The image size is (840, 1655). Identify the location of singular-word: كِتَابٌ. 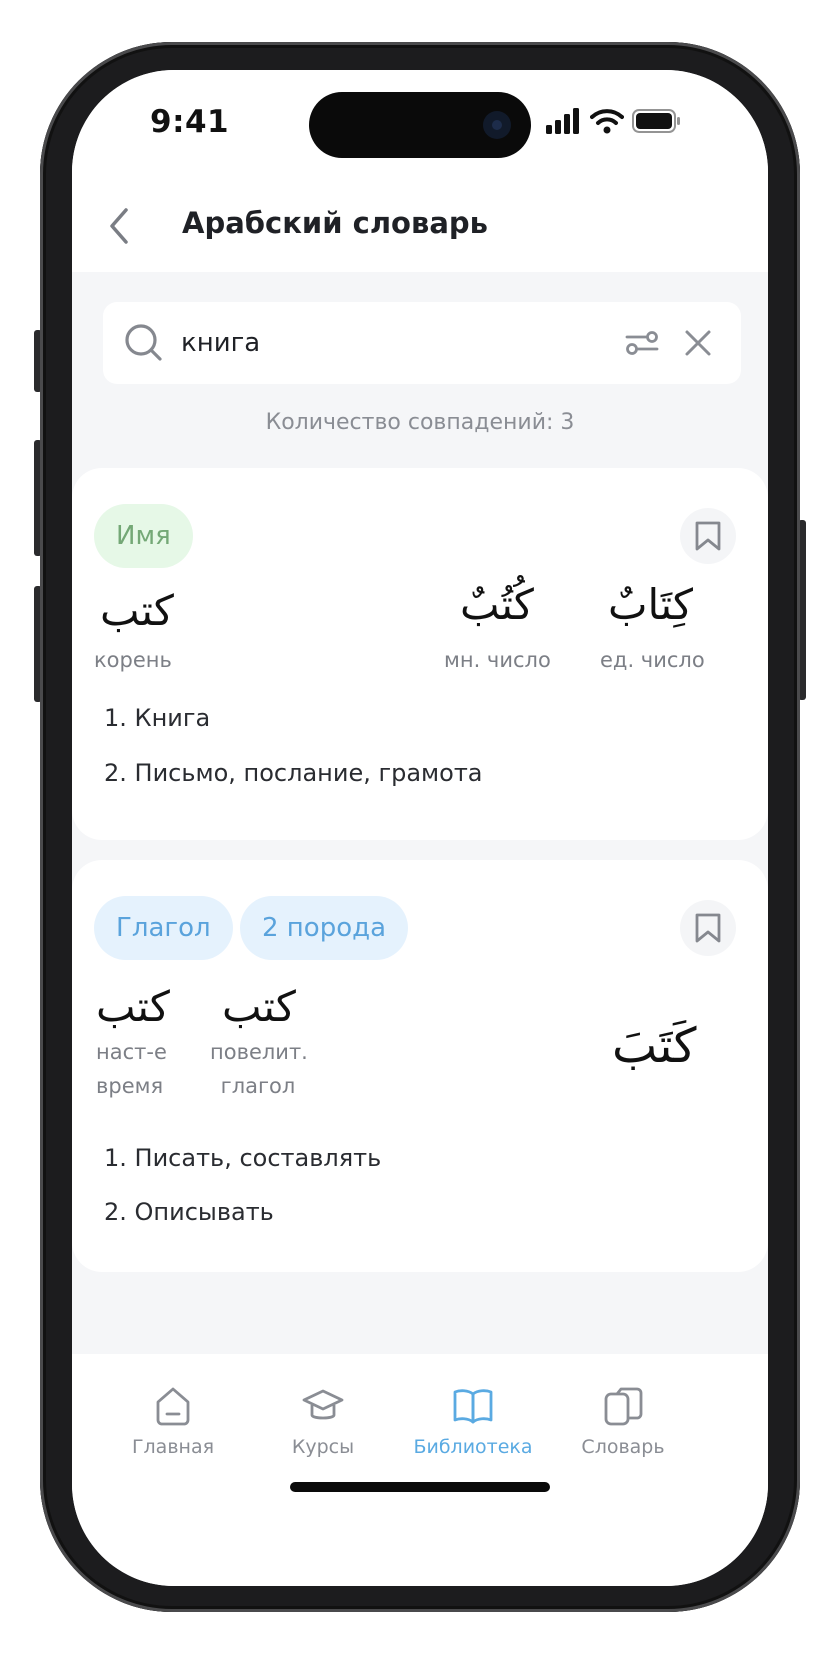
(651, 604).